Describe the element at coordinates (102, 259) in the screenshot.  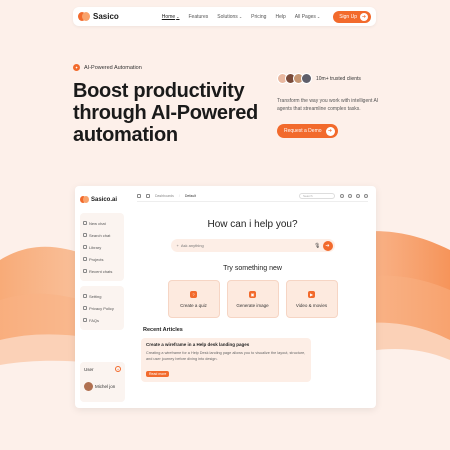
I see `sidebar-item-projects: Projects` at that location.